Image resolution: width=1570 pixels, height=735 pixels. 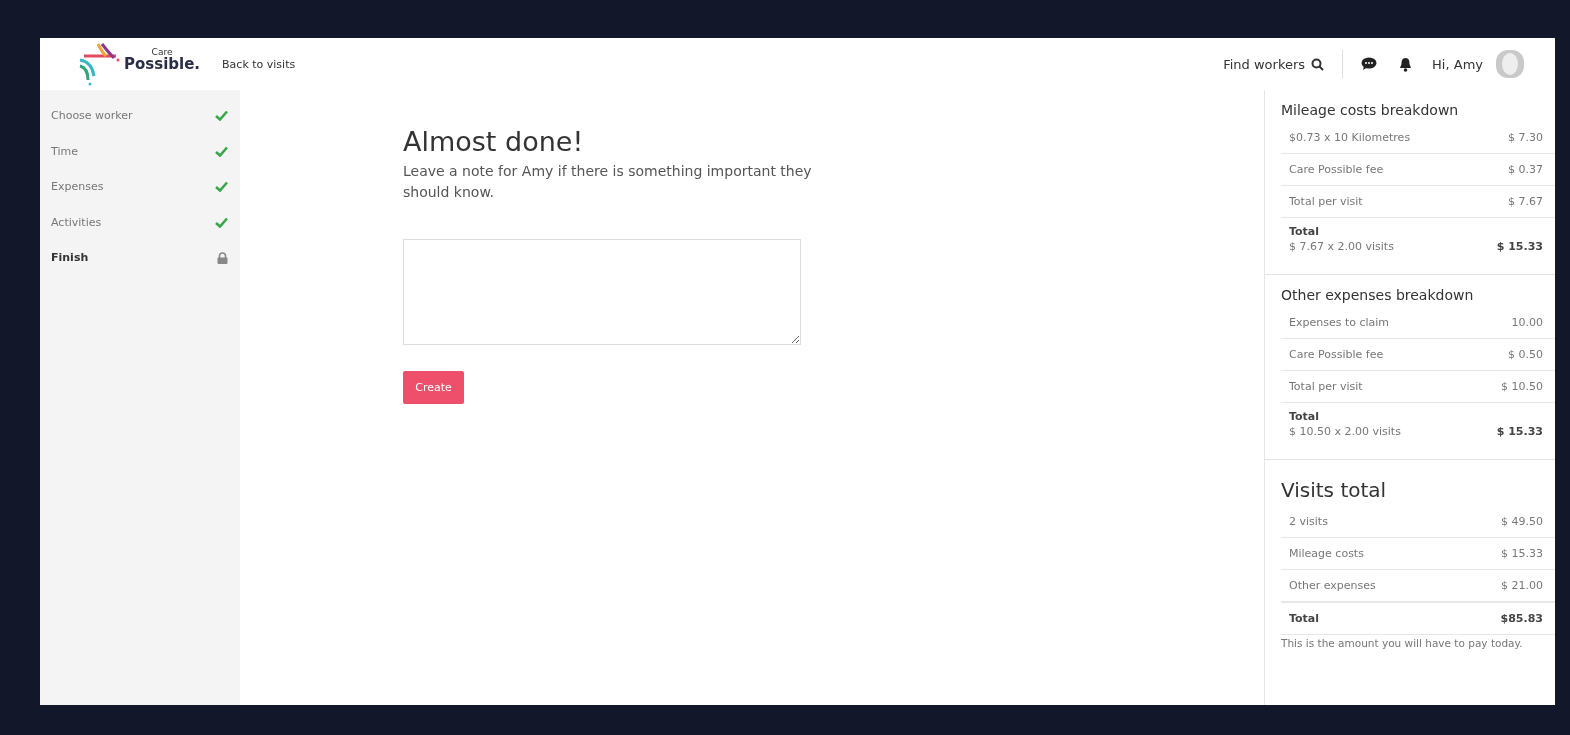 What do you see at coordinates (162, 52) in the screenshot?
I see `logo-caption: Care` at bounding box center [162, 52].